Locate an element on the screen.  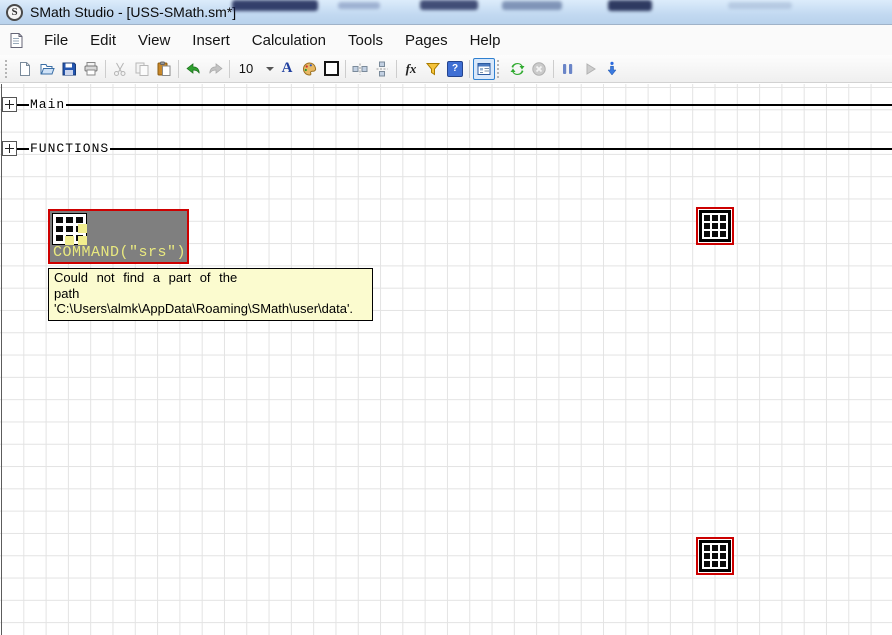
clipboard-paste-icon is located at coordinates (164, 68).